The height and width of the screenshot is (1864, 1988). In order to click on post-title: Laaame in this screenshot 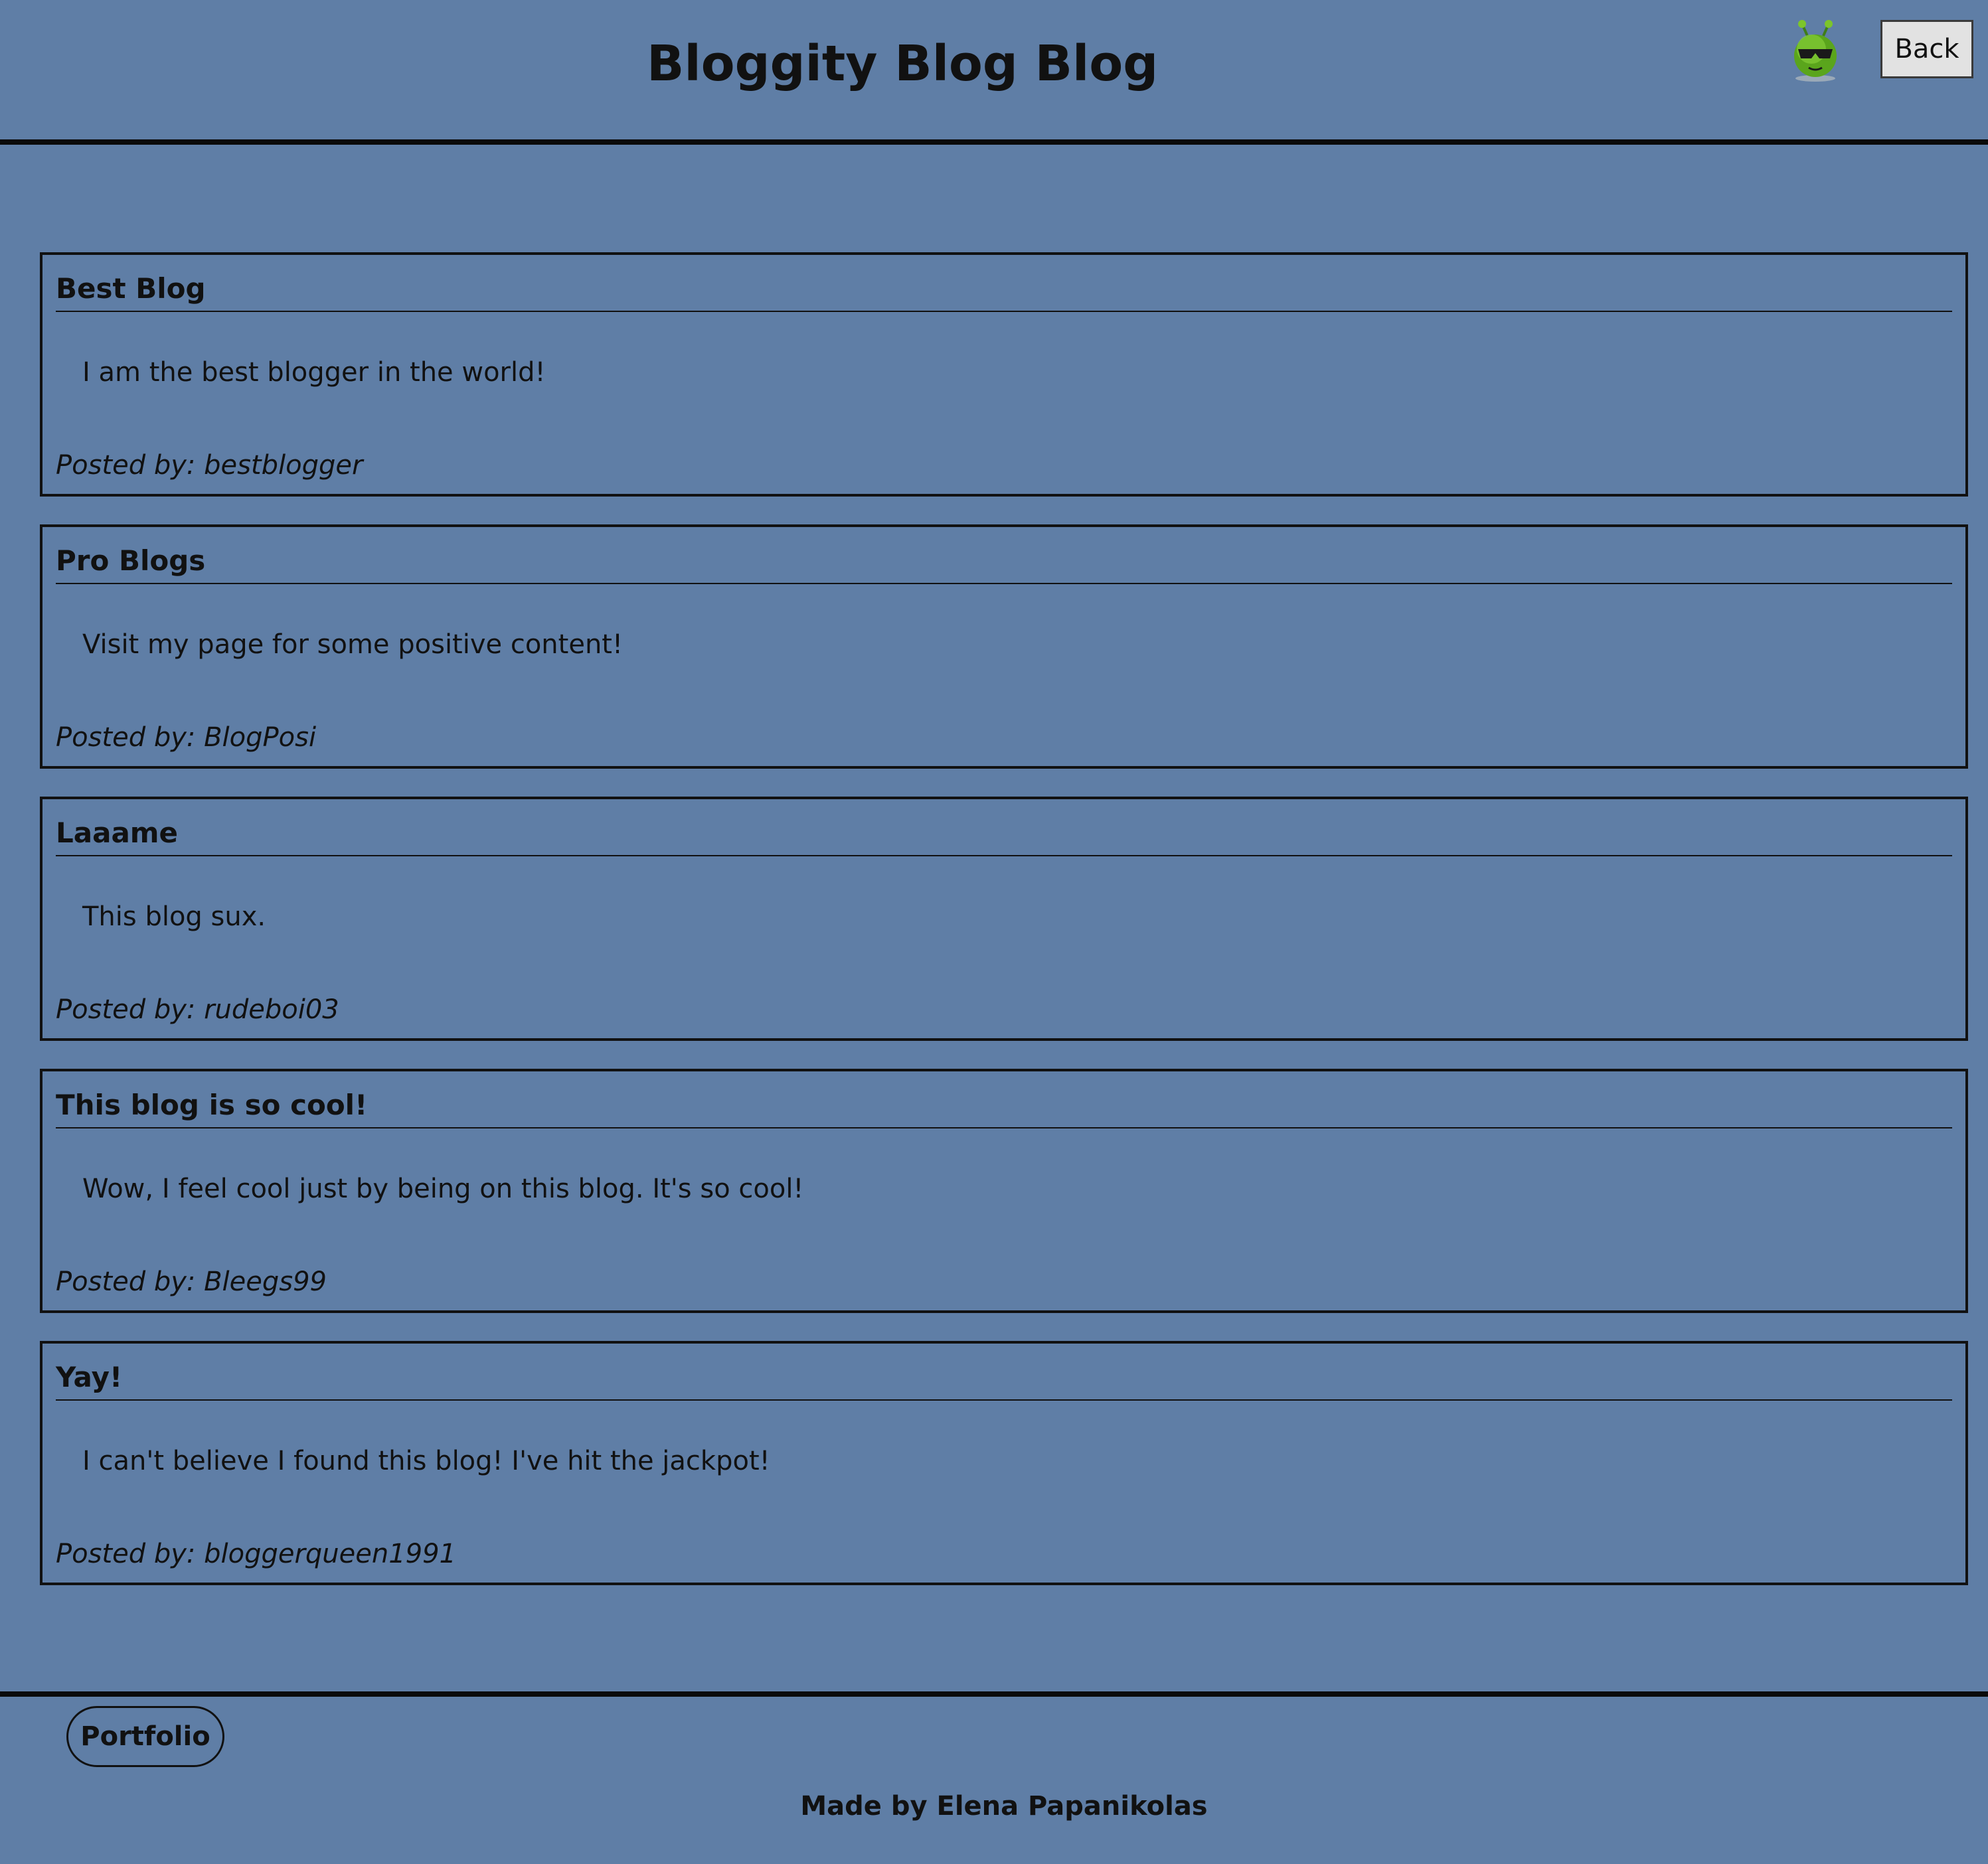, I will do `click(1004, 835)`.